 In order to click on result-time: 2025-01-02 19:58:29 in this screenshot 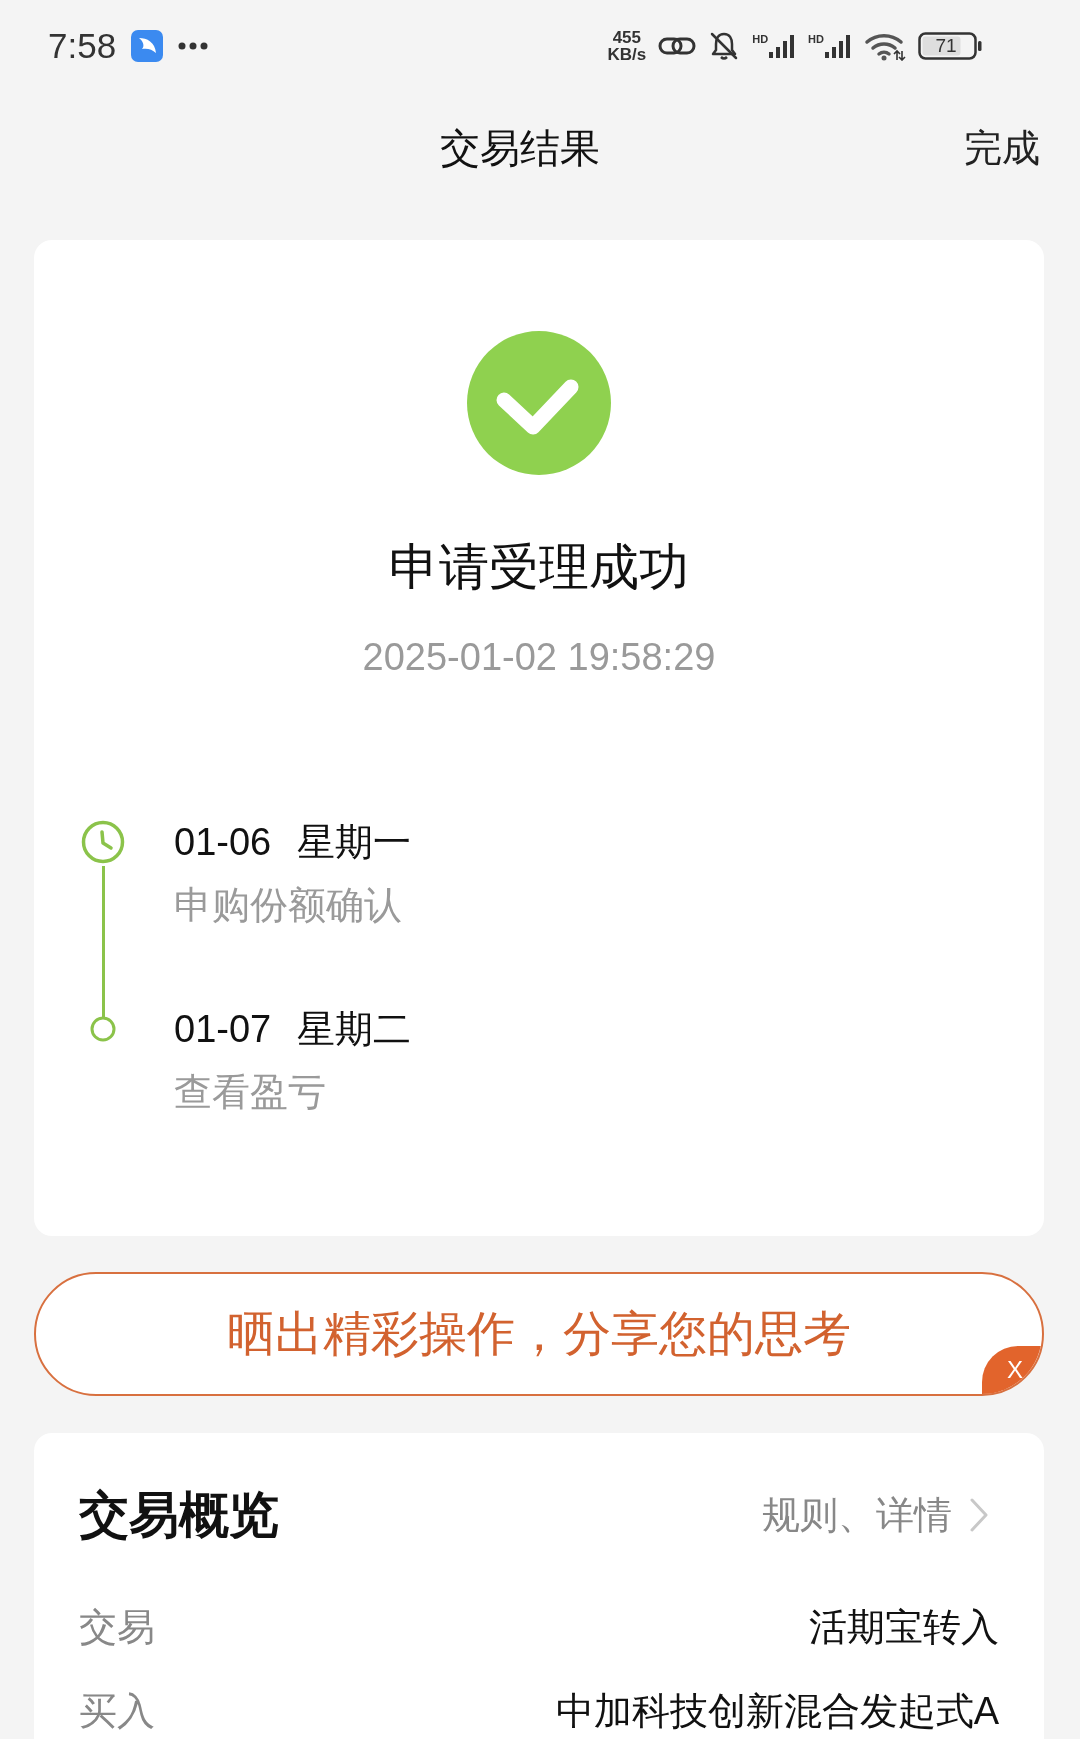, I will do `click(539, 657)`.